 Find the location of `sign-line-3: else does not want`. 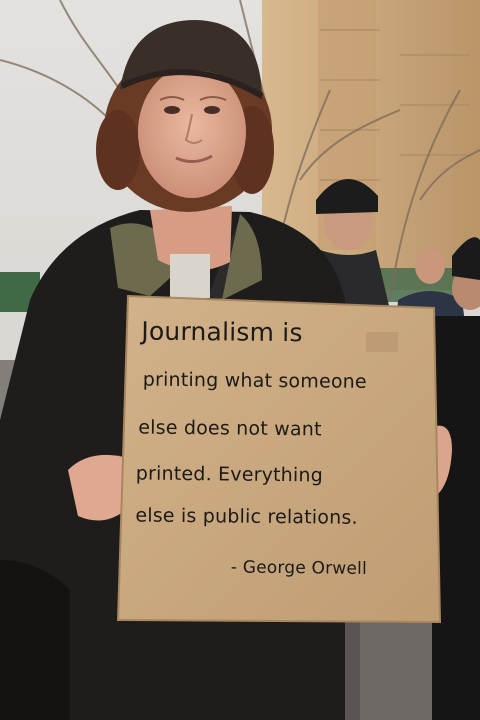

sign-line-3: else does not want is located at coordinates (230, 428).